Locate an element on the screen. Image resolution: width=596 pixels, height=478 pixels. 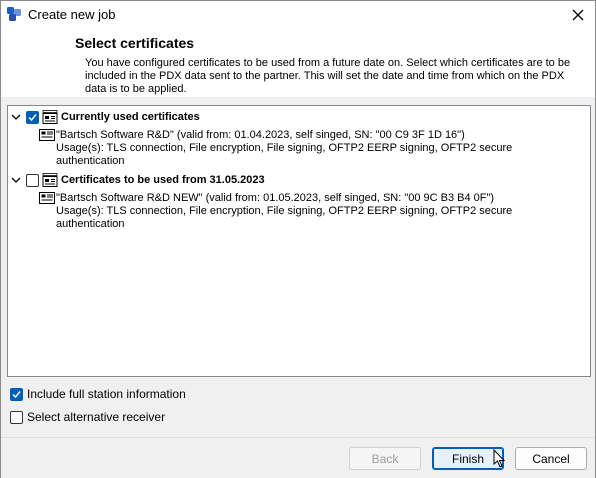
close-icon is located at coordinates (578, 15).